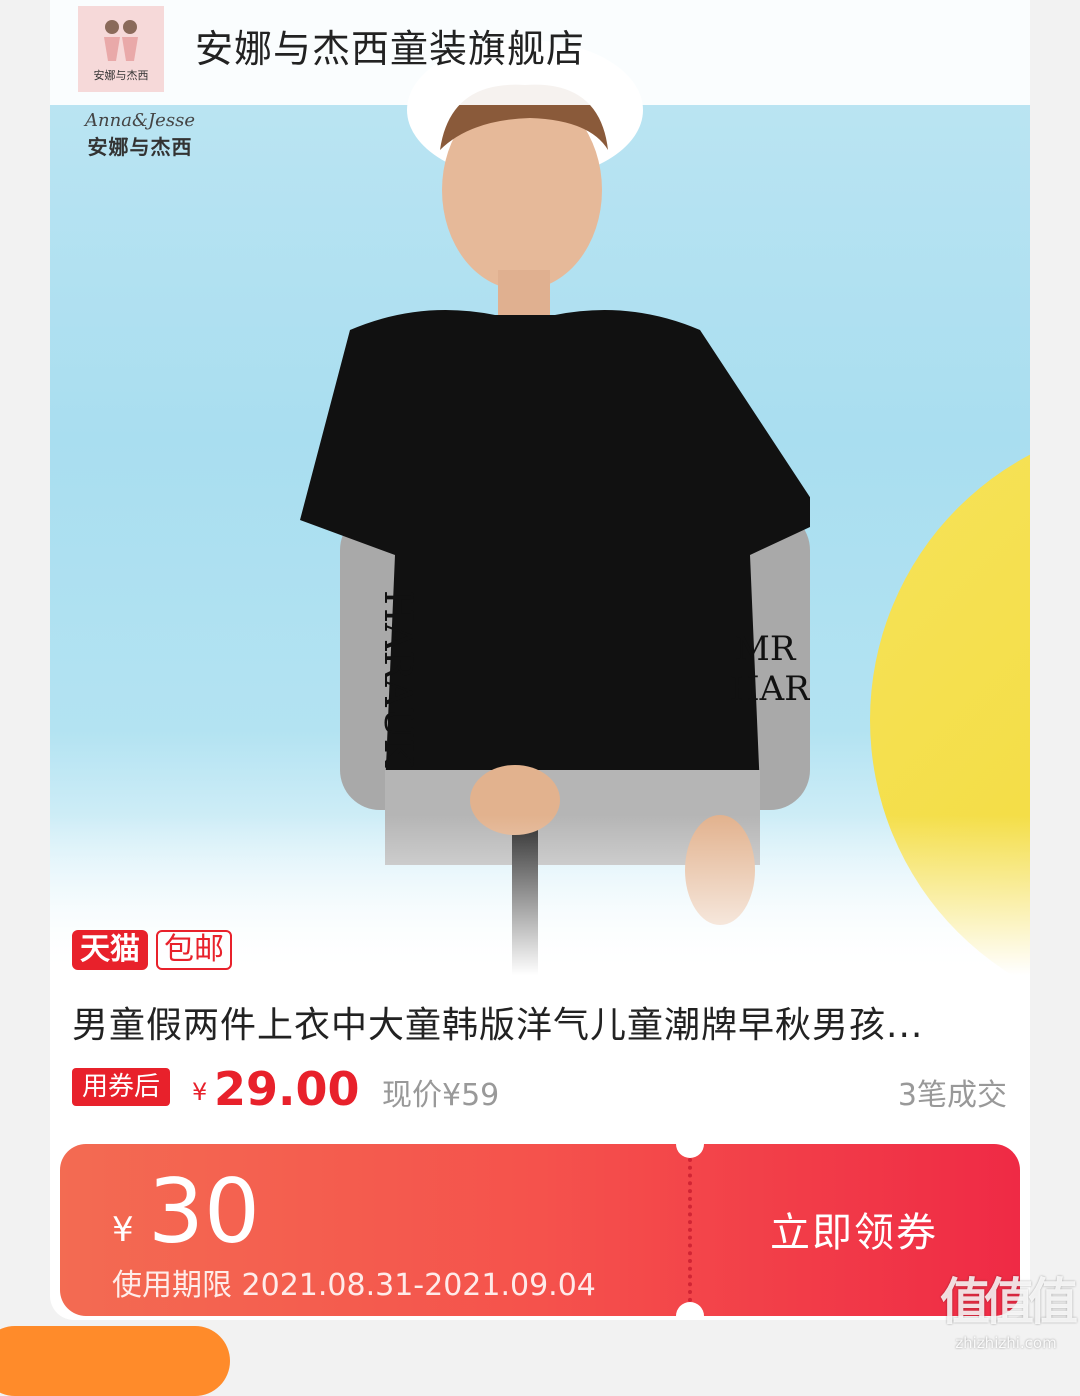 The image size is (1080, 1396). I want to click on product-tags: 天猫 包邮, so click(152, 950).